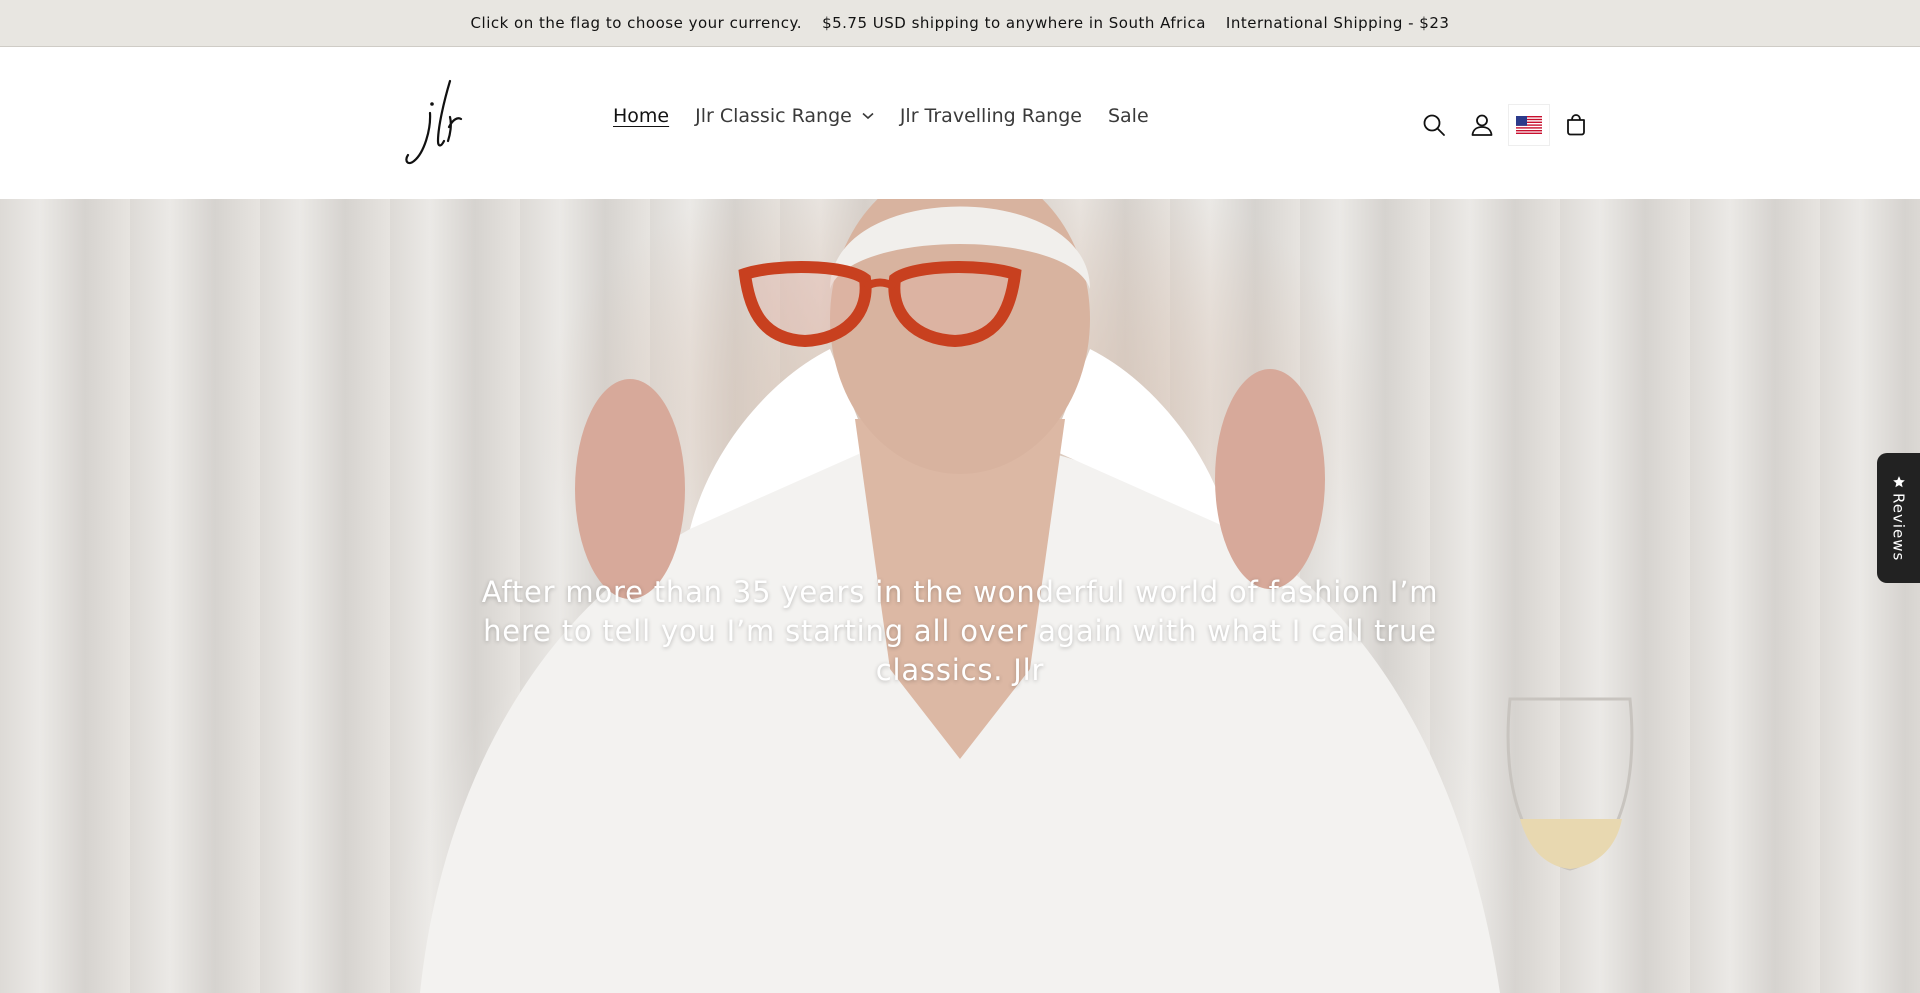 This screenshot has height=993, width=1920. What do you see at coordinates (1507, 125) in the screenshot?
I see `header-icons` at bounding box center [1507, 125].